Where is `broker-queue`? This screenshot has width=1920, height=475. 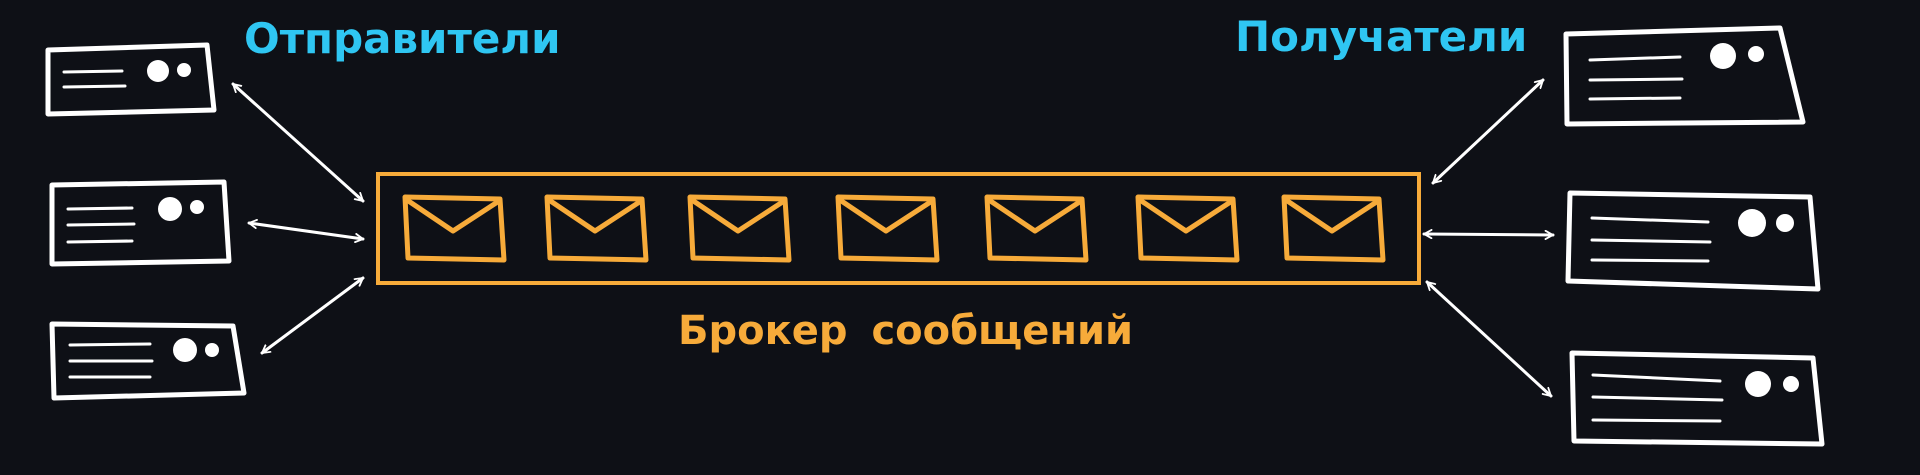
broker-queue is located at coordinates (898, 228).